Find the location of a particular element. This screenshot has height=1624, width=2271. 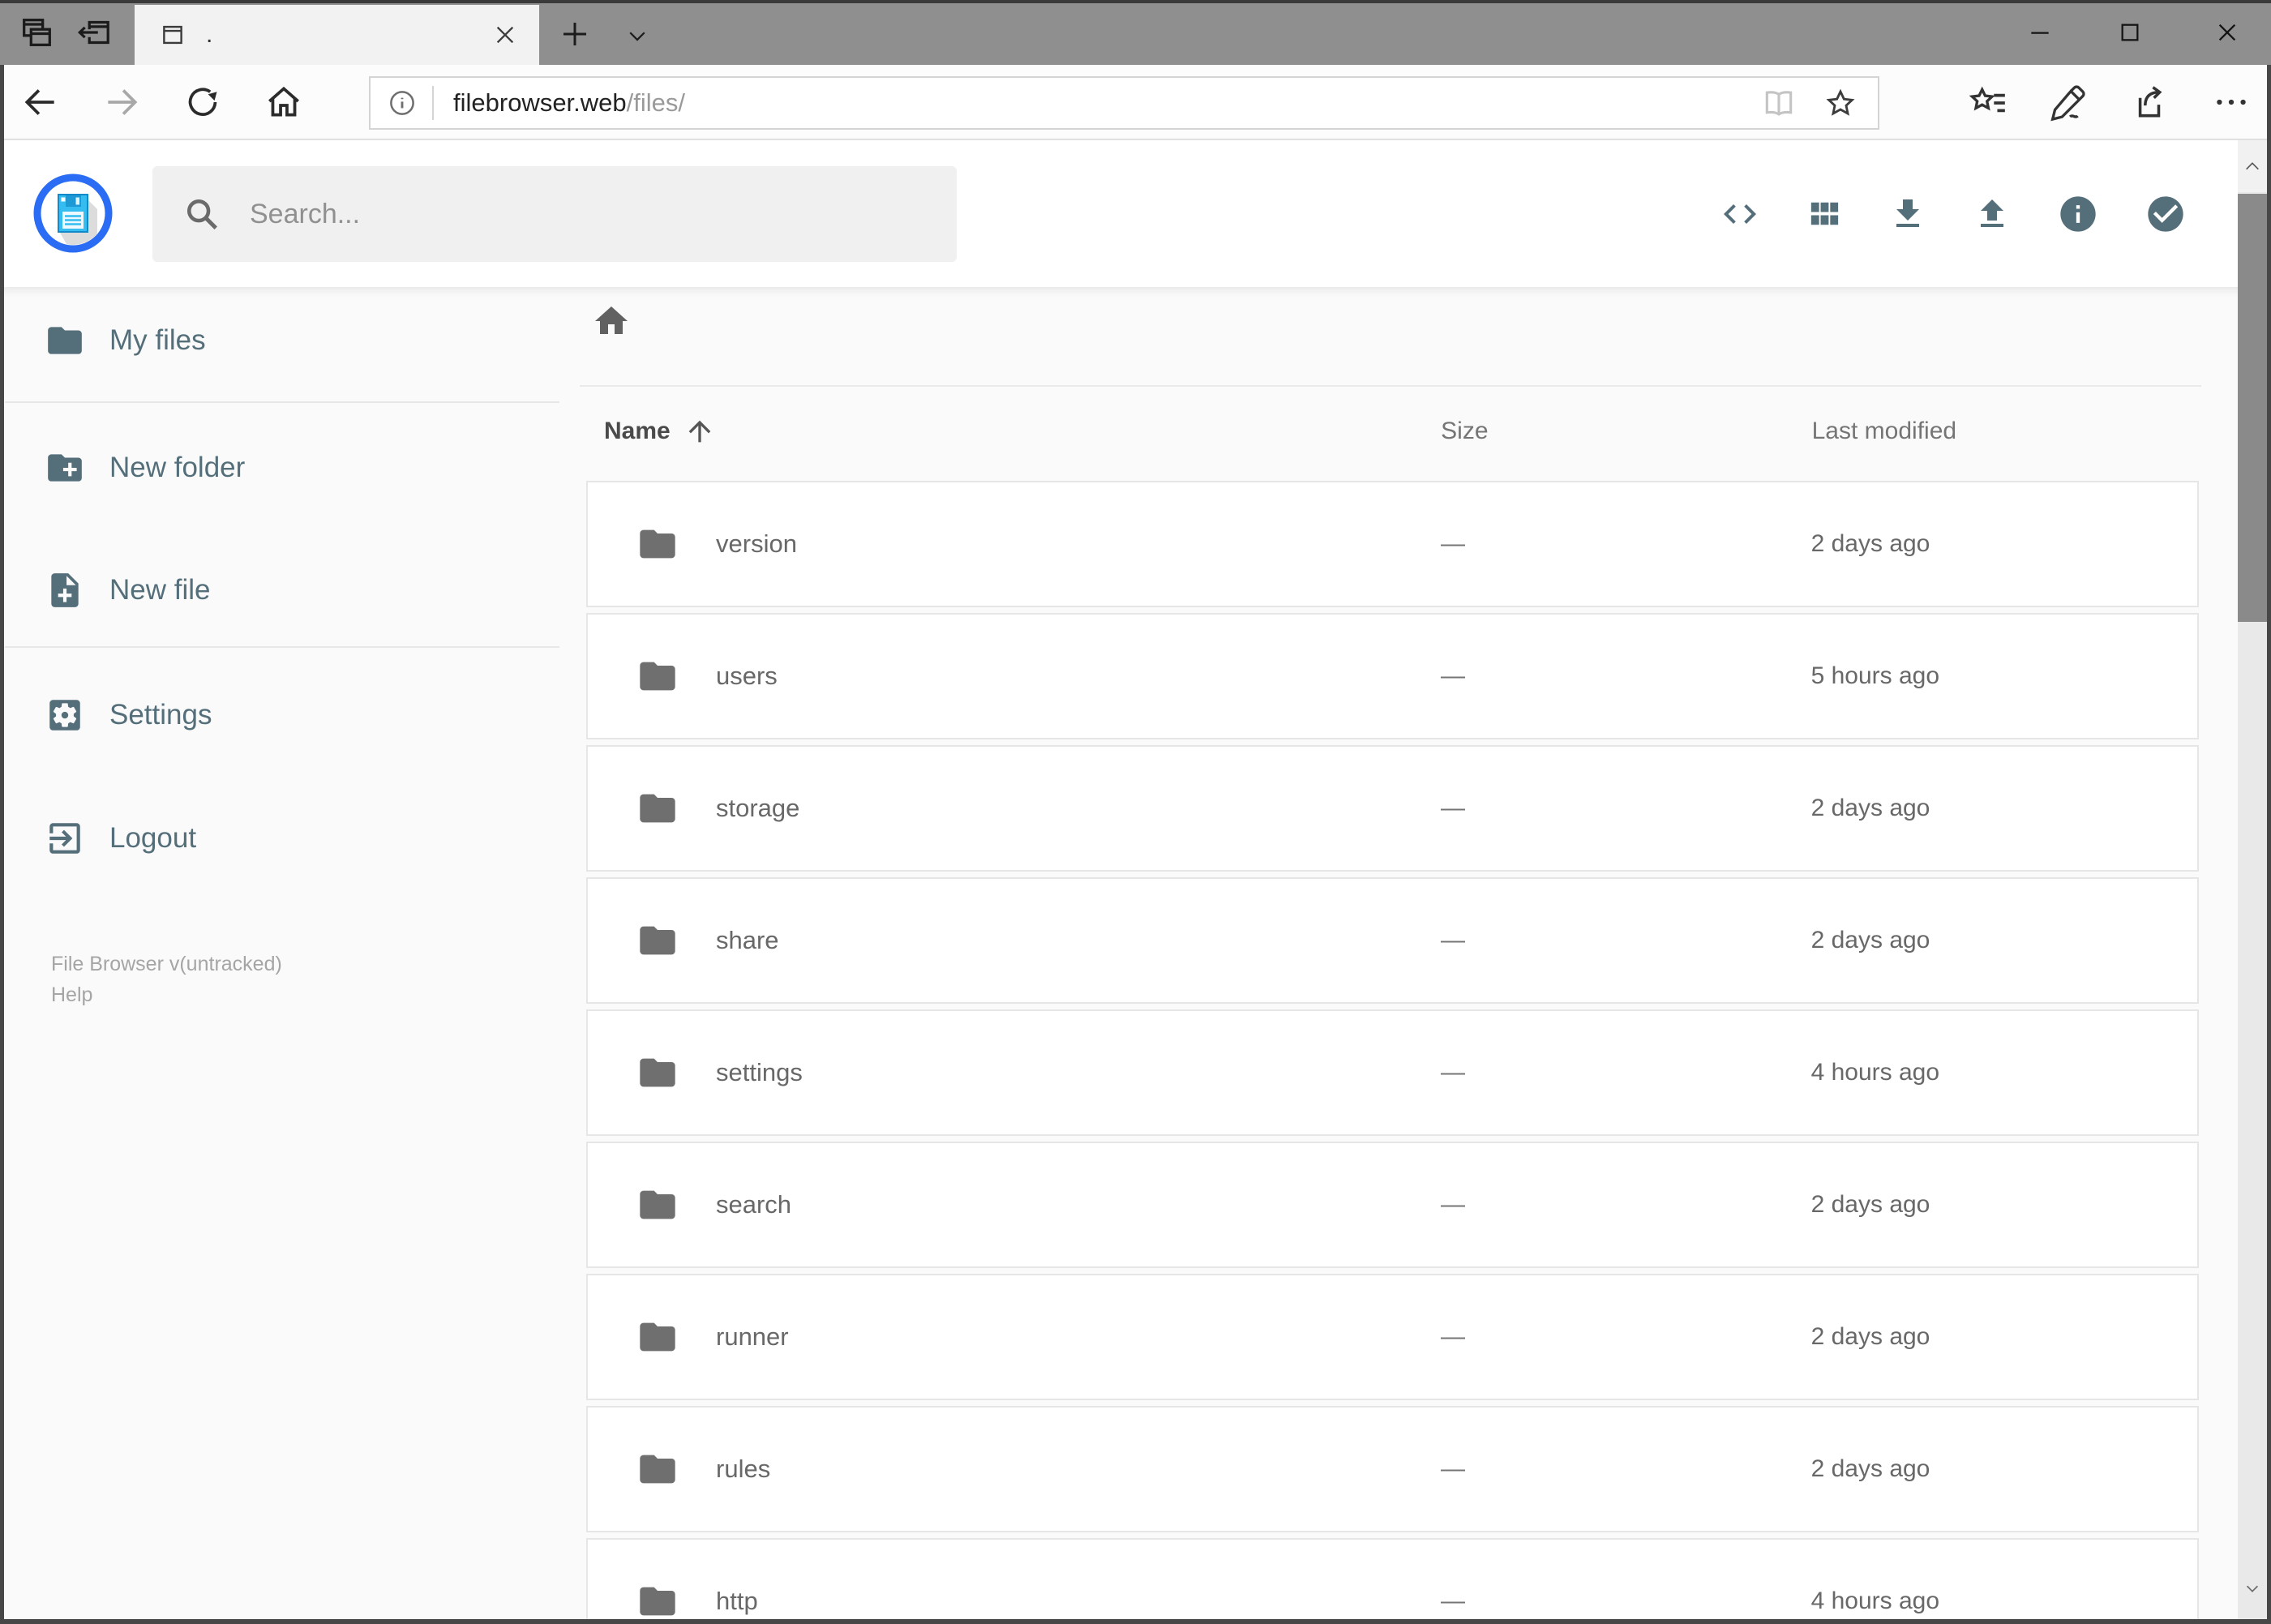

url-host: filebrowser.web is located at coordinates (540, 102).